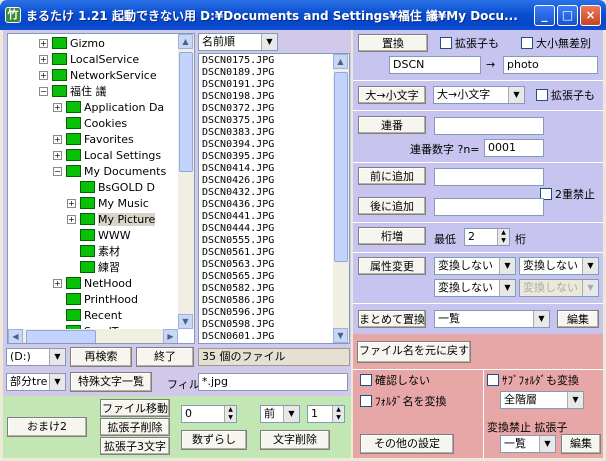 The height and width of the screenshot is (461, 606). Describe the element at coordinates (266, 217) in the screenshot. I see `file-list-item: DSCN0441.JPG` at that location.